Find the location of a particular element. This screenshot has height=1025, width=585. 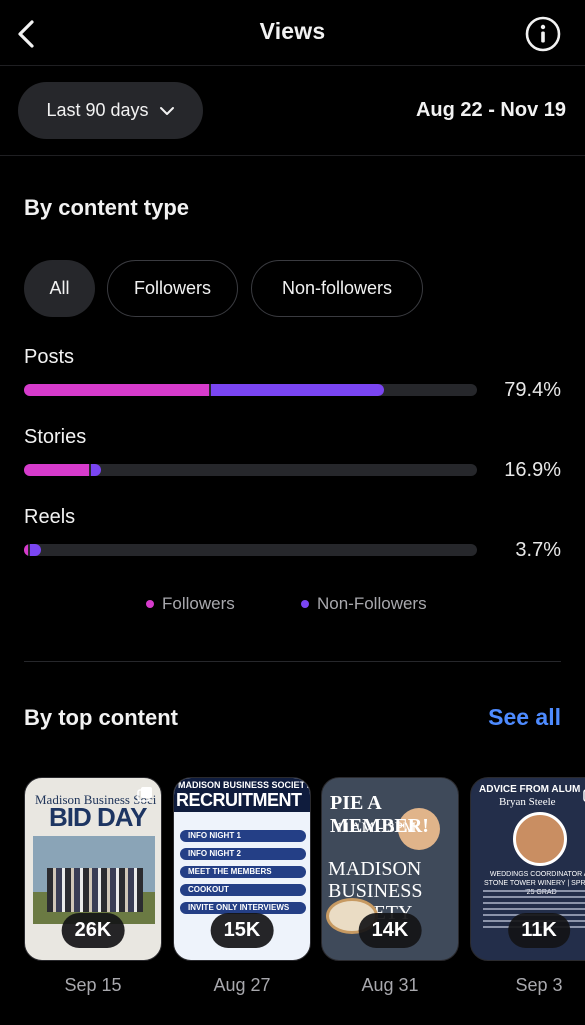

legend-followers: Followers is located at coordinates (190, 604).